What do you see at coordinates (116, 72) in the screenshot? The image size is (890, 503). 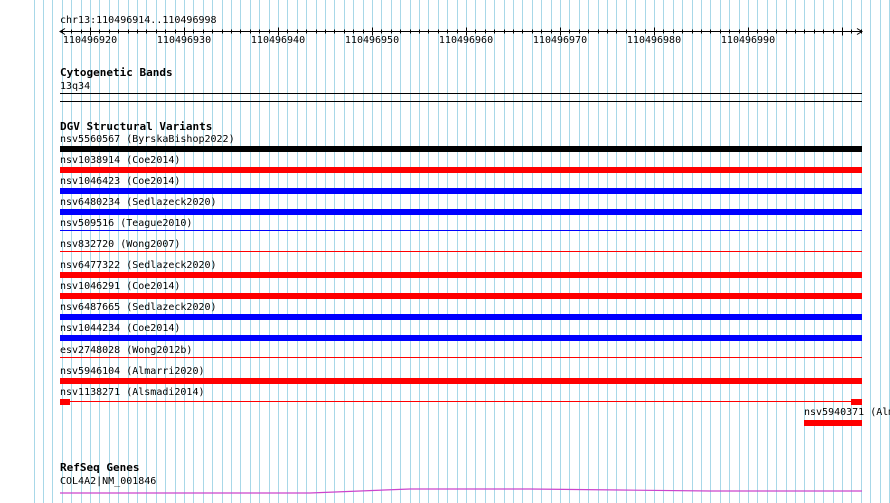 I see `cytogenetic-track-title: Cytogenetic Bands` at bounding box center [116, 72].